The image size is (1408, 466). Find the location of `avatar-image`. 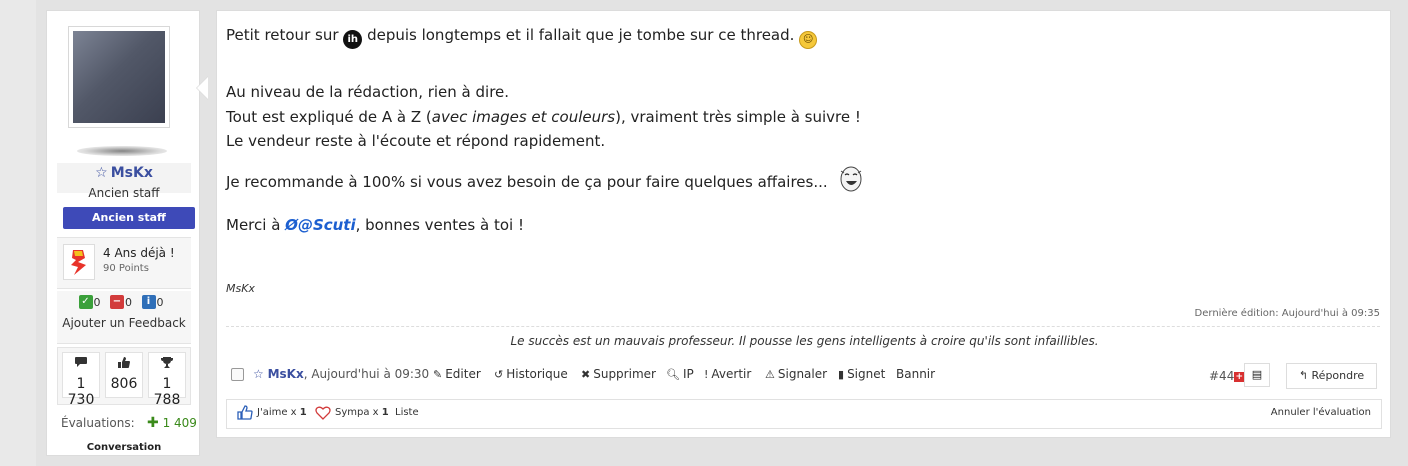

avatar-image is located at coordinates (119, 77).